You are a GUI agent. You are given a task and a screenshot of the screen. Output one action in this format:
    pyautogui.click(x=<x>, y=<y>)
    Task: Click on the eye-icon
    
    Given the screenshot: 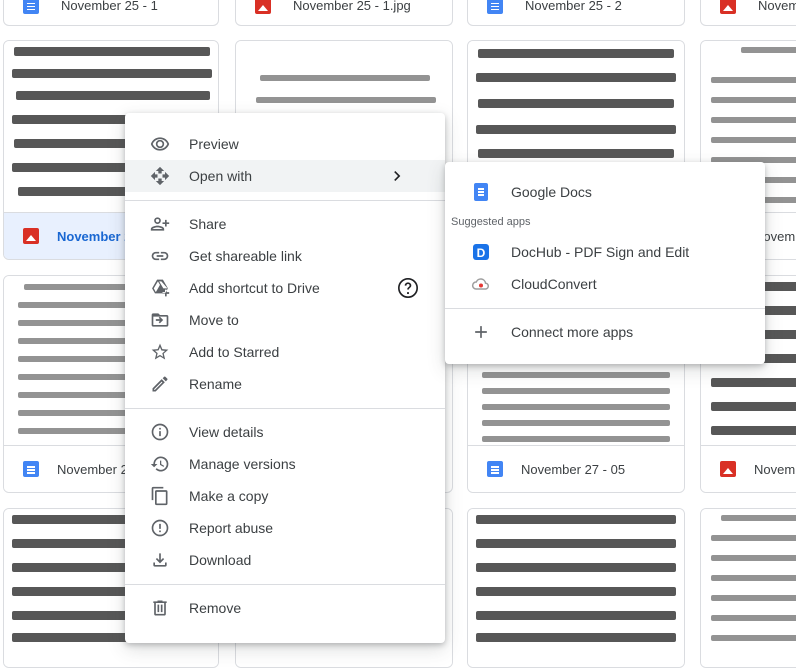 What is the action you would take?
    pyautogui.click(x=160, y=144)
    